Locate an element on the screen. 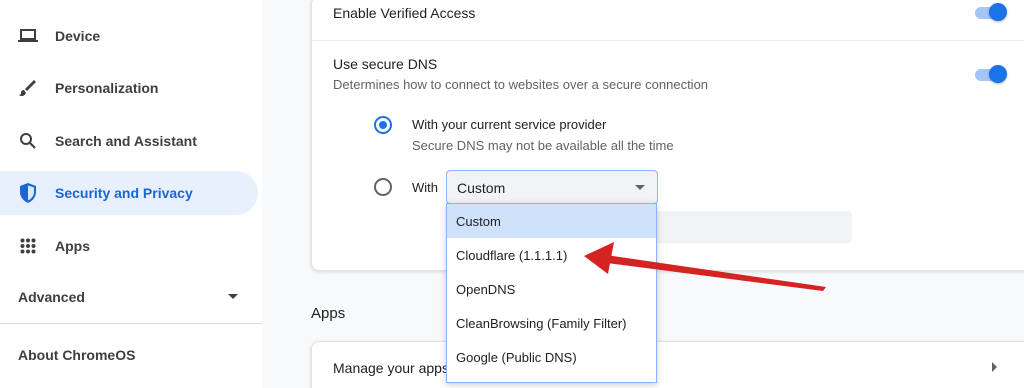 This screenshot has height=388, width=1024. manage-apps-row: Manage your apps is located at coordinates (668, 365).